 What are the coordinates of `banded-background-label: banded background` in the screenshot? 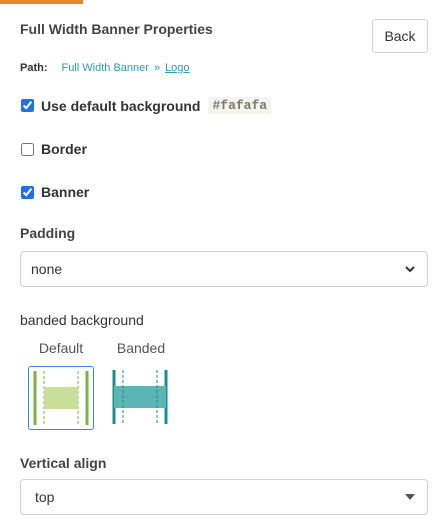 It's located at (82, 320).